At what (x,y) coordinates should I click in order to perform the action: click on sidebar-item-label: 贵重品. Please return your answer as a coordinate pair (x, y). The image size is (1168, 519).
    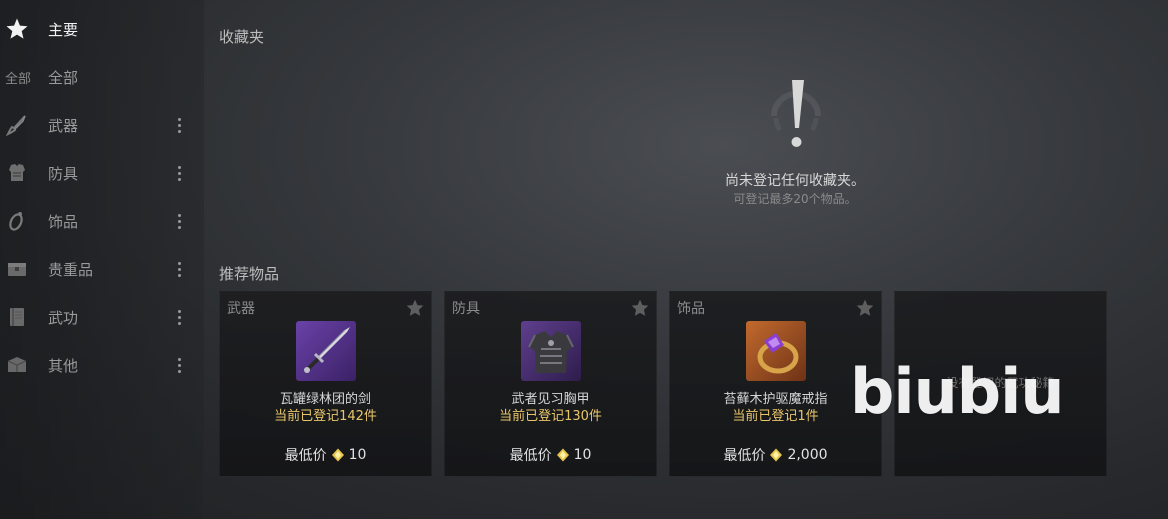
    Looking at the image, I should click on (71, 269).